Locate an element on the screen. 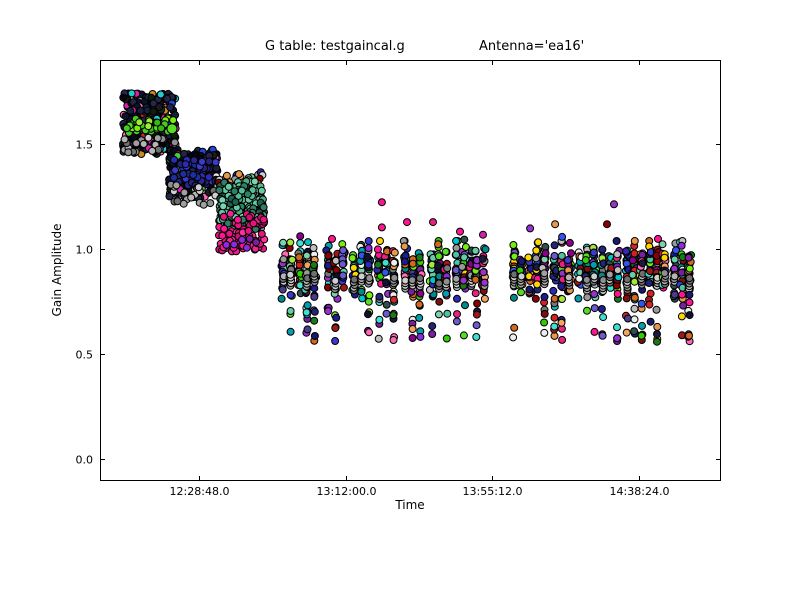 The width and height of the screenshot is (800, 600). x-tick-label: 14:38:24.0 is located at coordinates (640, 491).